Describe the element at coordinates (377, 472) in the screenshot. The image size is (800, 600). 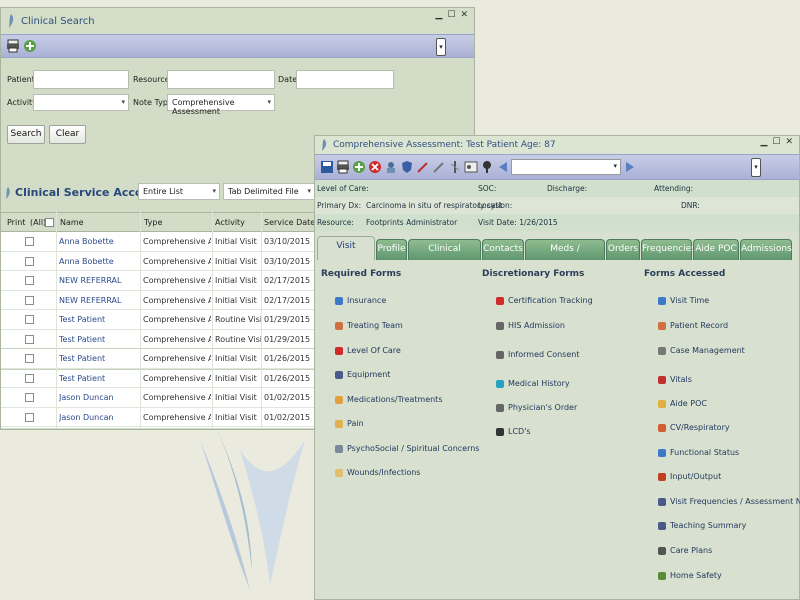
I see `form-link: Wounds/Infections` at that location.